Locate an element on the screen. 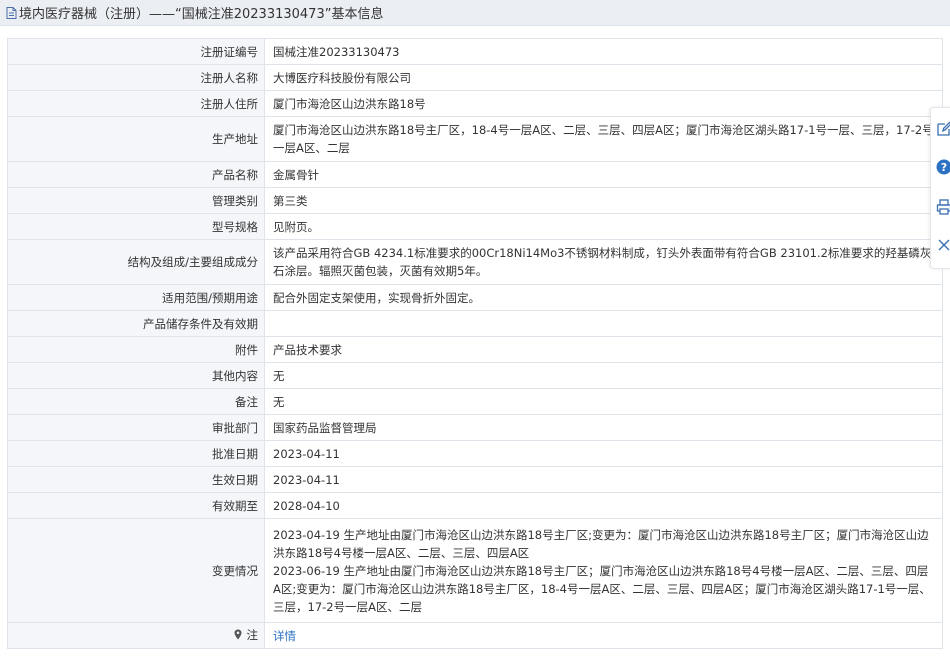  help-icon: ? is located at coordinates (942, 167).